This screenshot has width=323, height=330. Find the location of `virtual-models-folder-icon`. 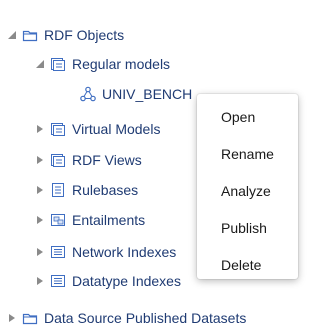

virtual-models-folder-icon is located at coordinates (58, 129).